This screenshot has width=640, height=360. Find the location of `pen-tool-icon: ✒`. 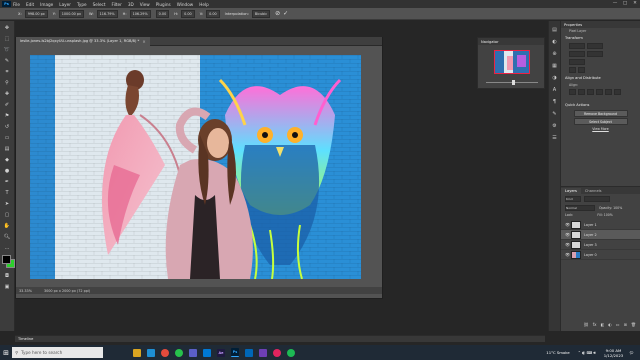

pen-tool-icon: ✒ is located at coordinates (7, 182).